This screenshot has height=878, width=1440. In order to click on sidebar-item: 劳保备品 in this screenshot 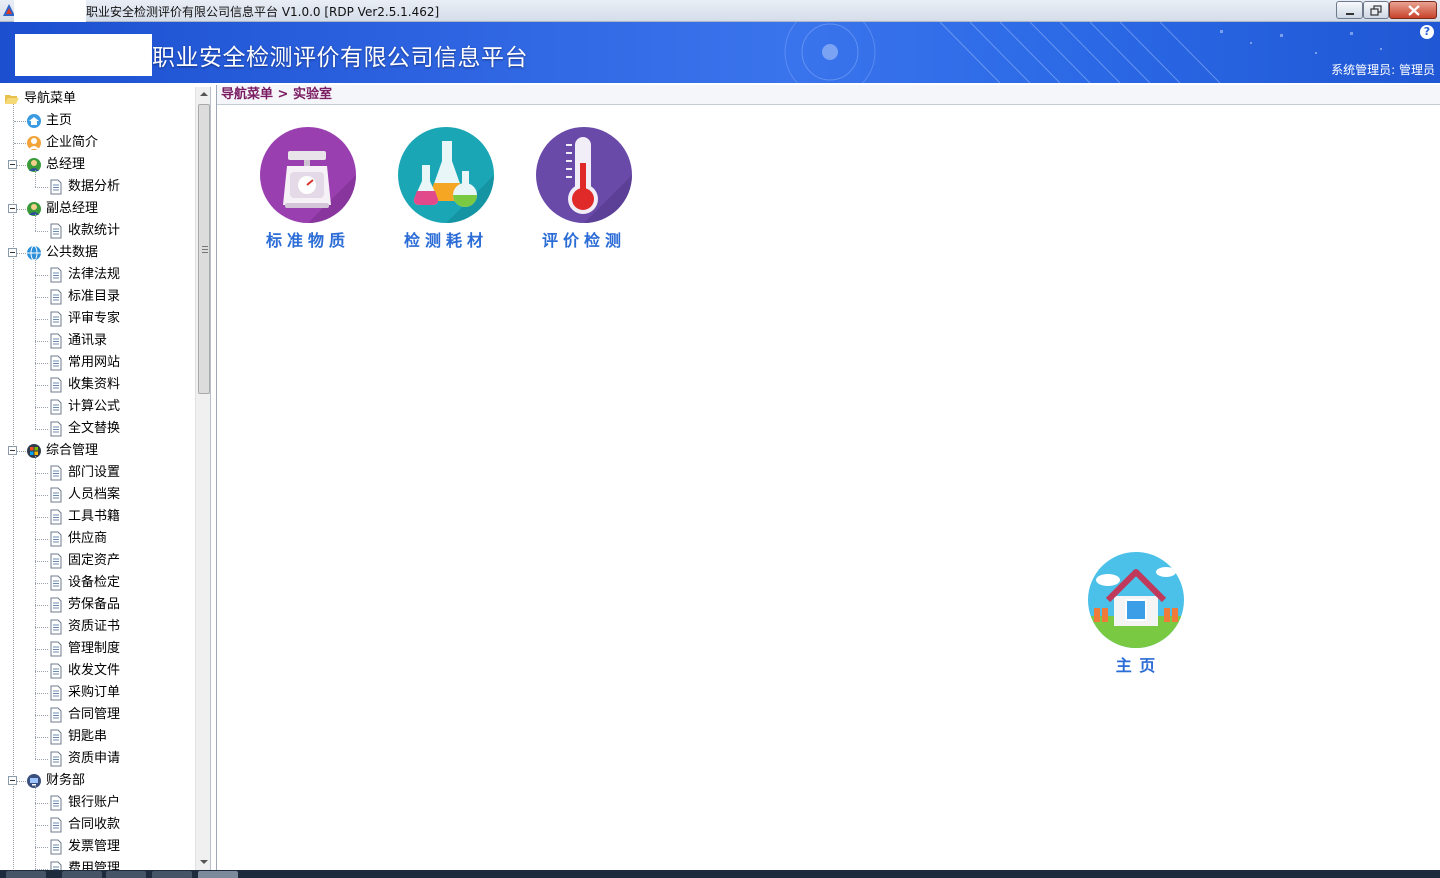, I will do `click(97, 605)`.